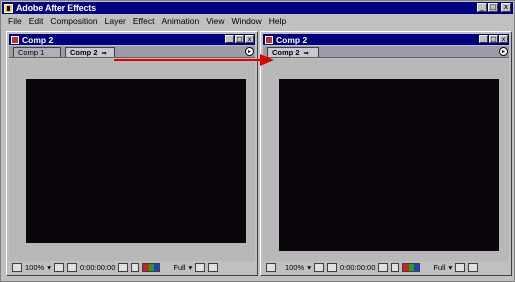  Describe the element at coordinates (144, 21) in the screenshot. I see `menu-effect: Effect` at that location.